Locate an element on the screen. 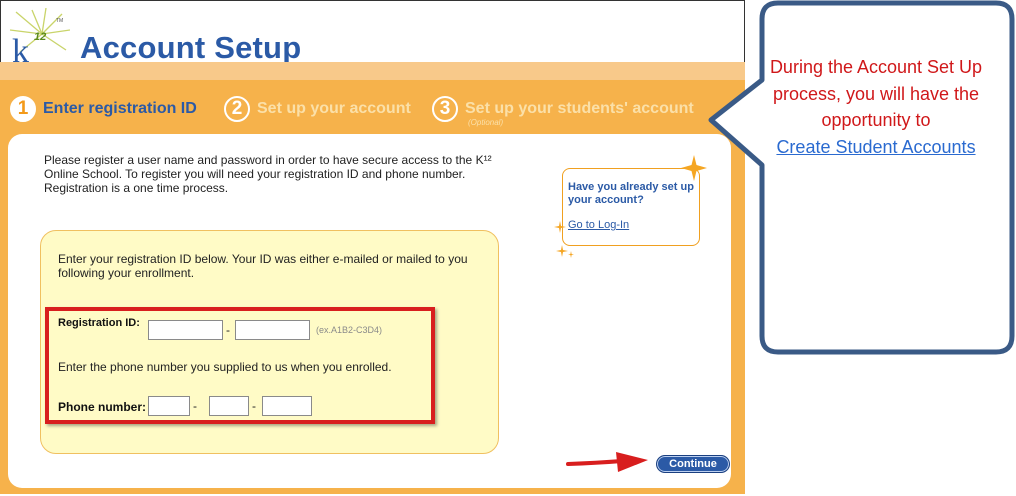 The image size is (1016, 496). step-1: 1 Enter registration ID is located at coordinates (103, 109).